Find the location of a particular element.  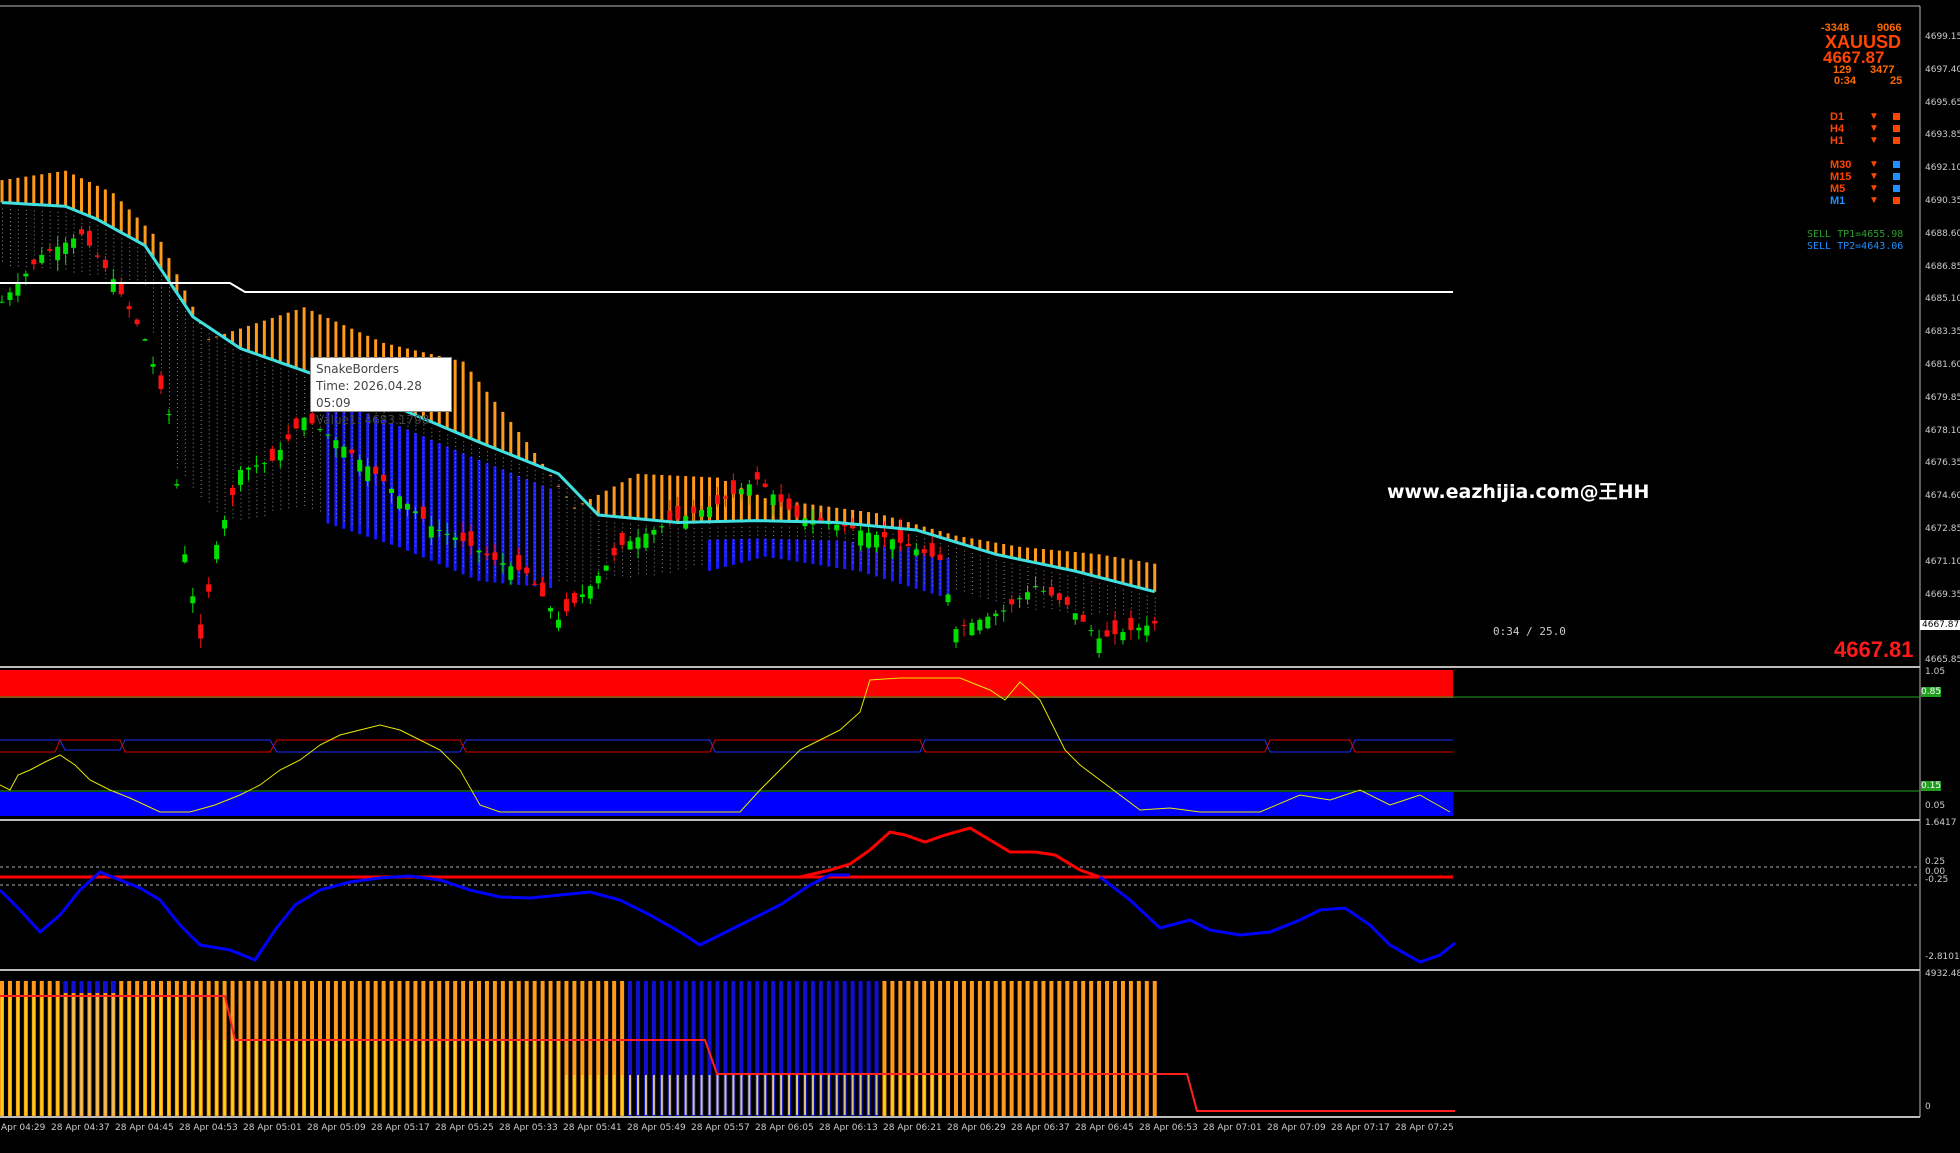

band-upper-bar is located at coordinates (89, 199).